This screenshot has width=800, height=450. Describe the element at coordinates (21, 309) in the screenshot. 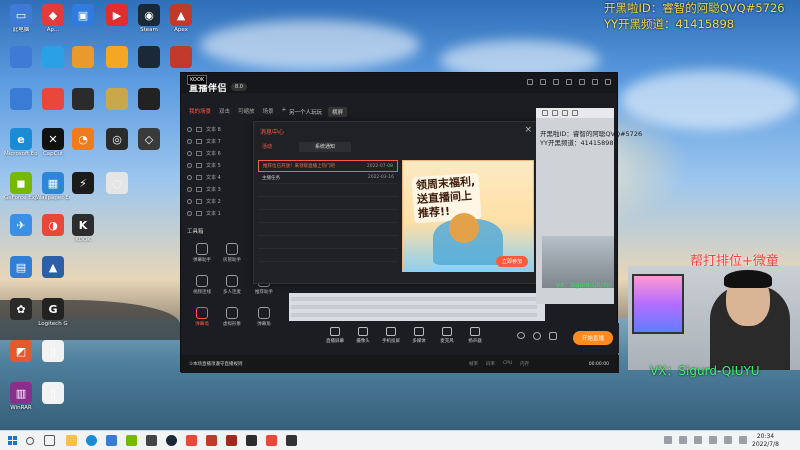

I see `desktop-icon: ✿` at that location.